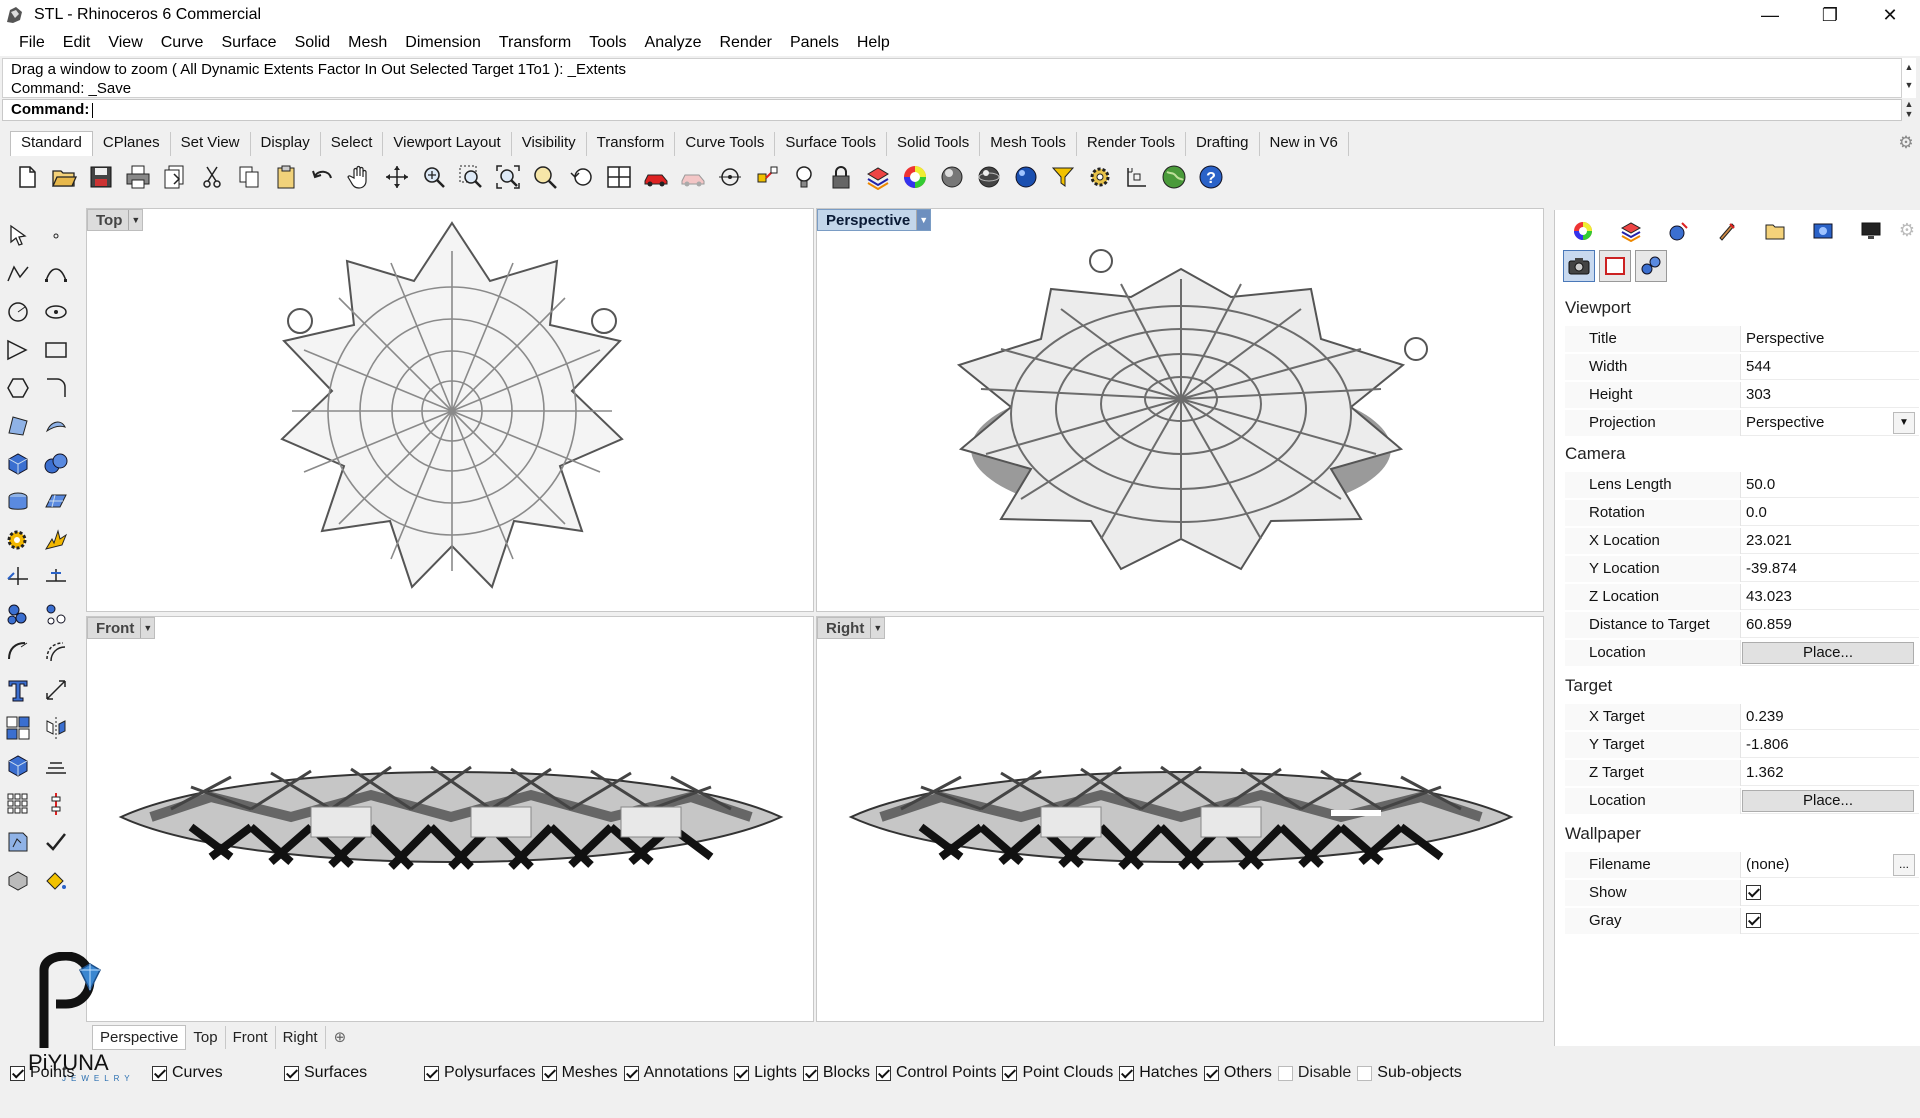 The height and width of the screenshot is (1118, 1920). What do you see at coordinates (447, 144) in the screenshot?
I see `tab-viewport-layout: Viewport Layout` at bounding box center [447, 144].